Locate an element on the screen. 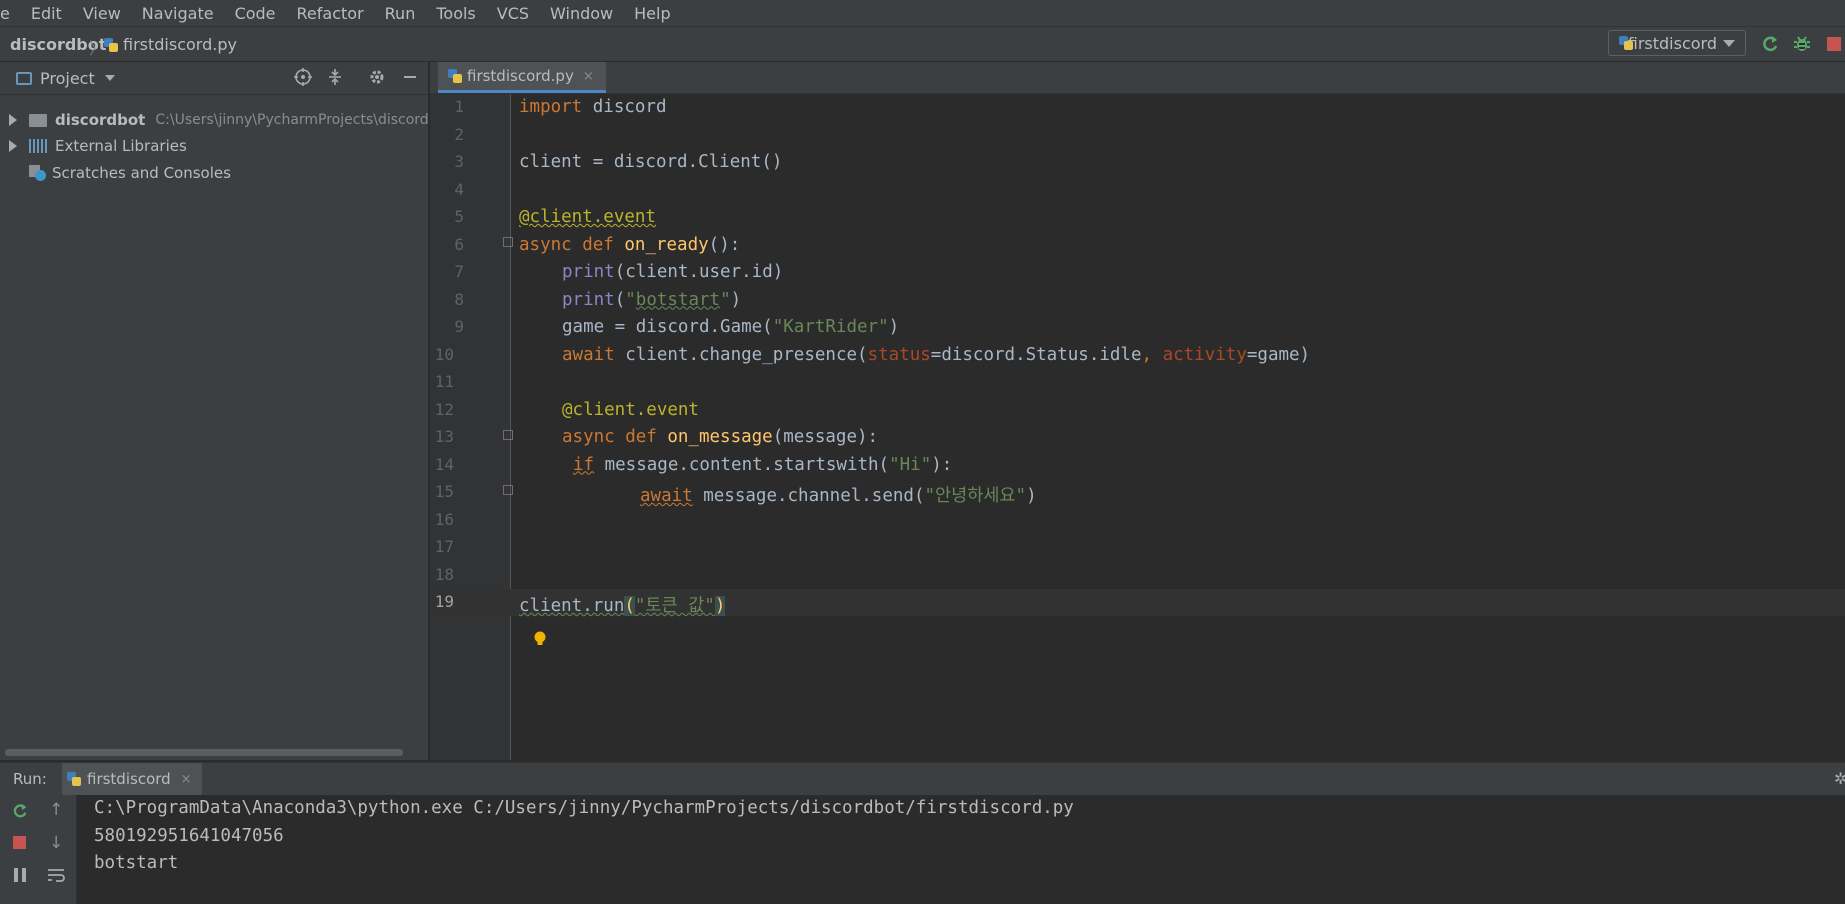  line-number: 11 is located at coordinates (444, 381).